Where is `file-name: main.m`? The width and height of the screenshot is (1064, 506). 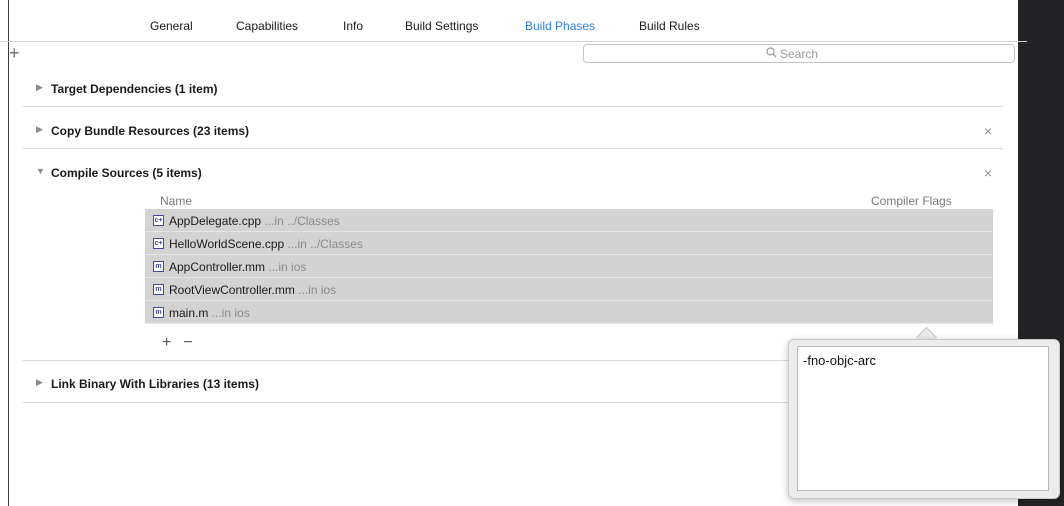 file-name: main.m is located at coordinates (189, 313).